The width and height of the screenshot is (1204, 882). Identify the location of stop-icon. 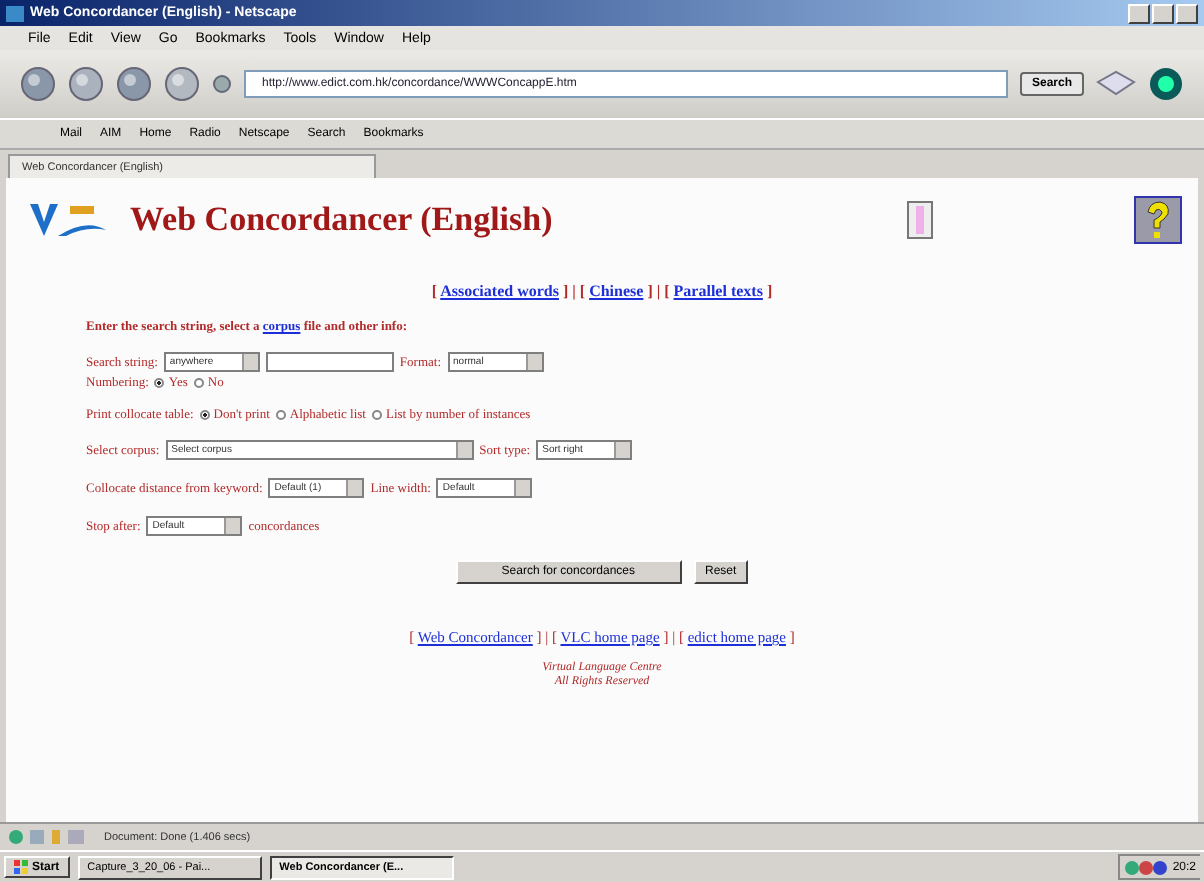
(182, 84).